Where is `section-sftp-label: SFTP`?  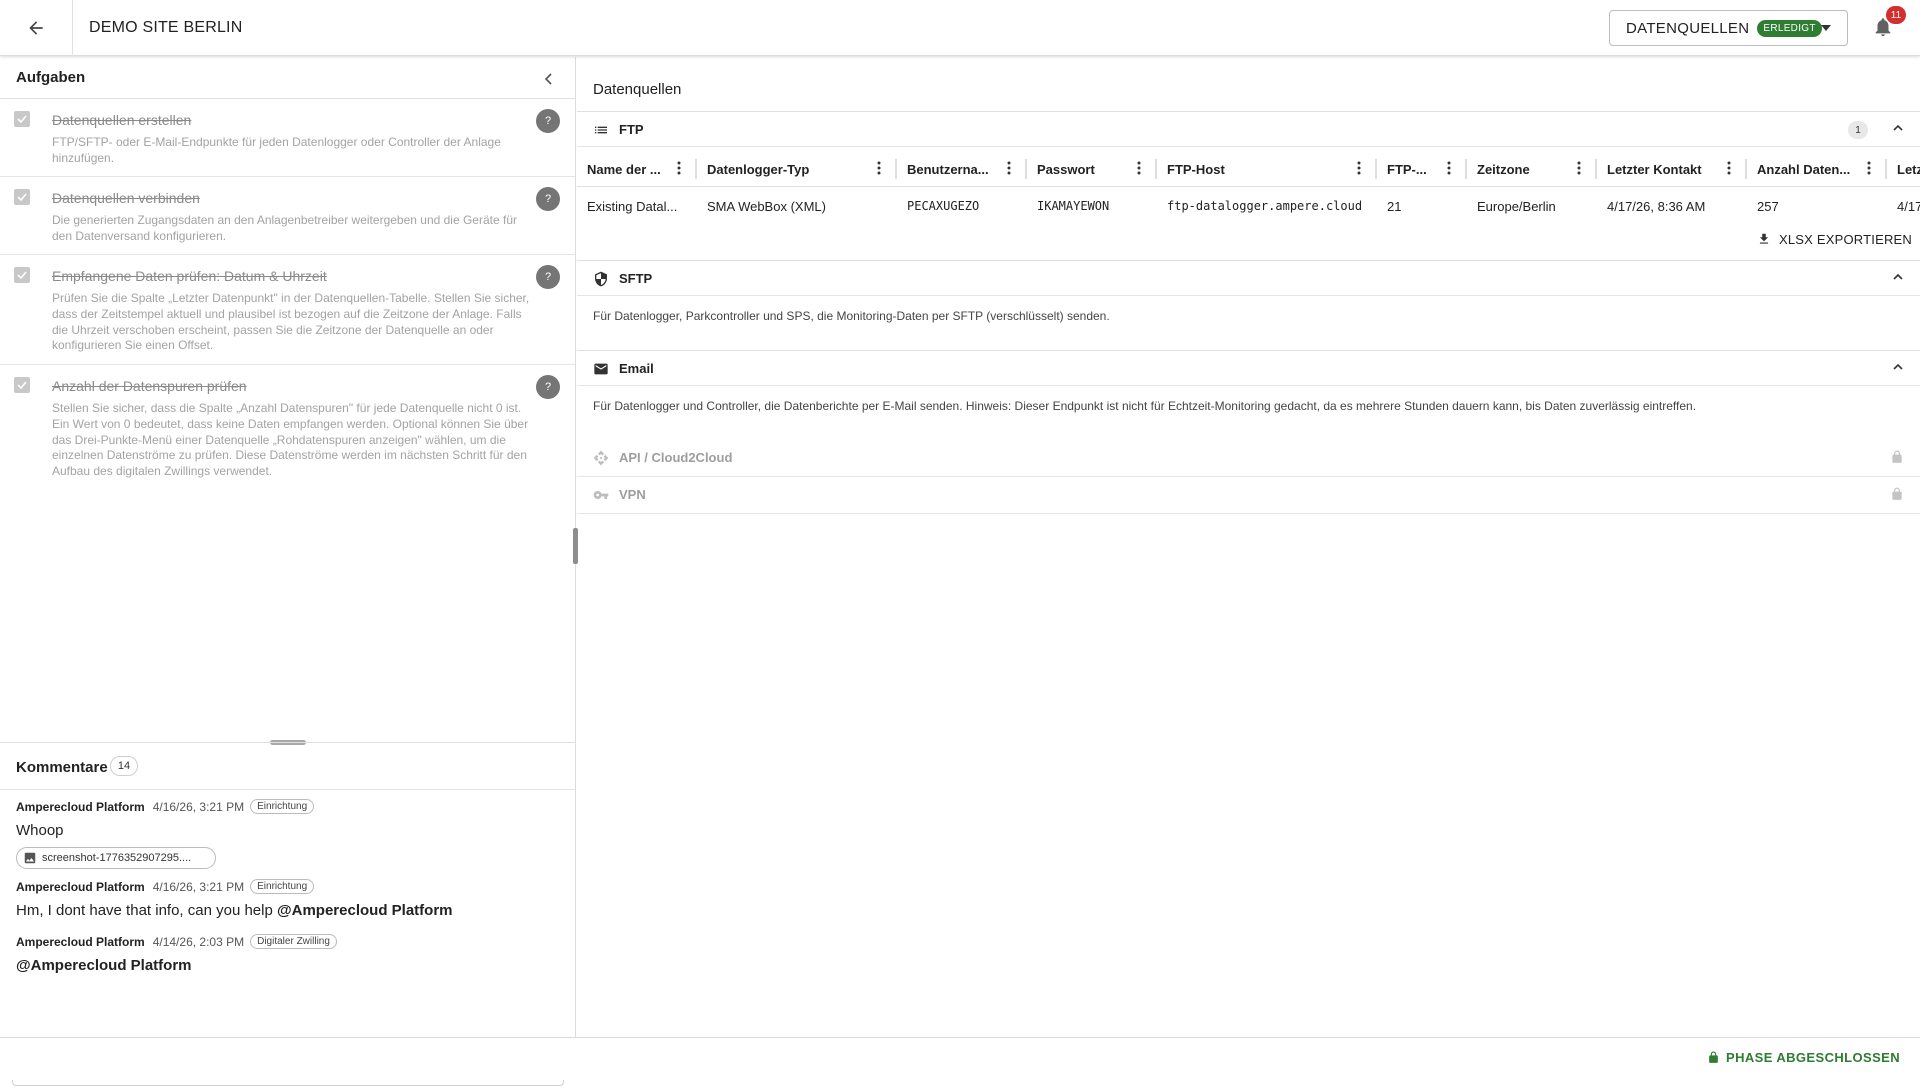 section-sftp-label: SFTP is located at coordinates (636, 278).